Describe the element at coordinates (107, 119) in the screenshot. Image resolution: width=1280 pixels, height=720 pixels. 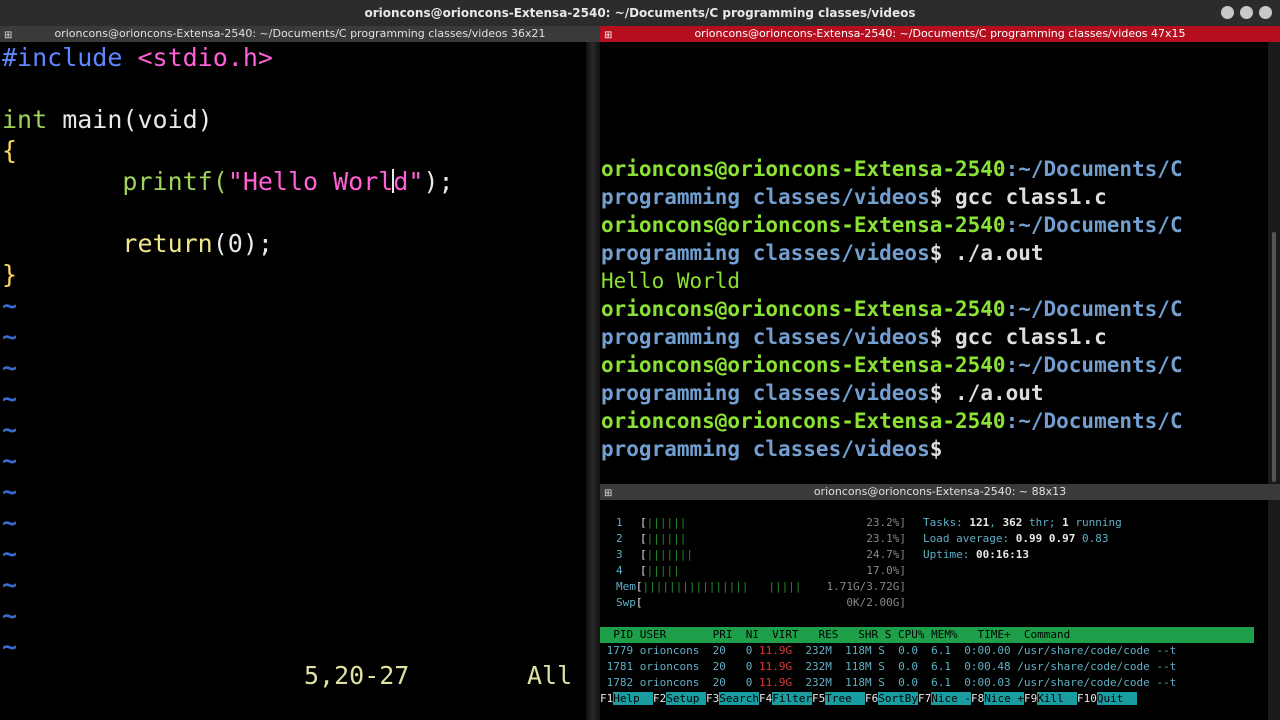
I see `code-line: int main(void)` at that location.